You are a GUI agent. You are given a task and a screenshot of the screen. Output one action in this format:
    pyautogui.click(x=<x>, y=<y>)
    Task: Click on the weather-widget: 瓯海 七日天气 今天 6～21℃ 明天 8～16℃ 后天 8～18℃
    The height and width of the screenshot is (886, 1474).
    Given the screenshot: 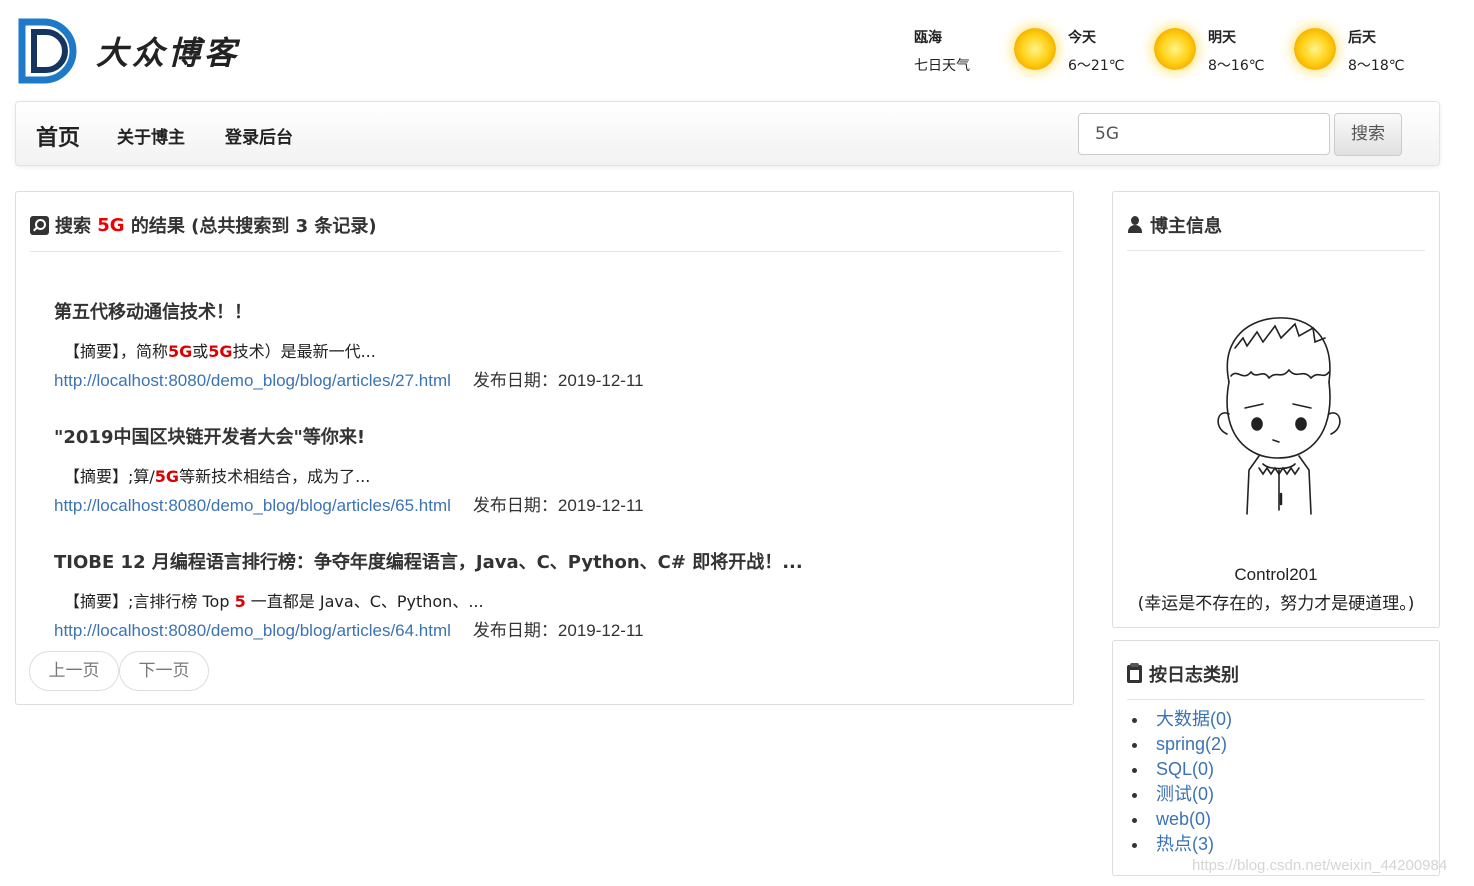 What is the action you would take?
    pyautogui.click(x=1174, y=52)
    